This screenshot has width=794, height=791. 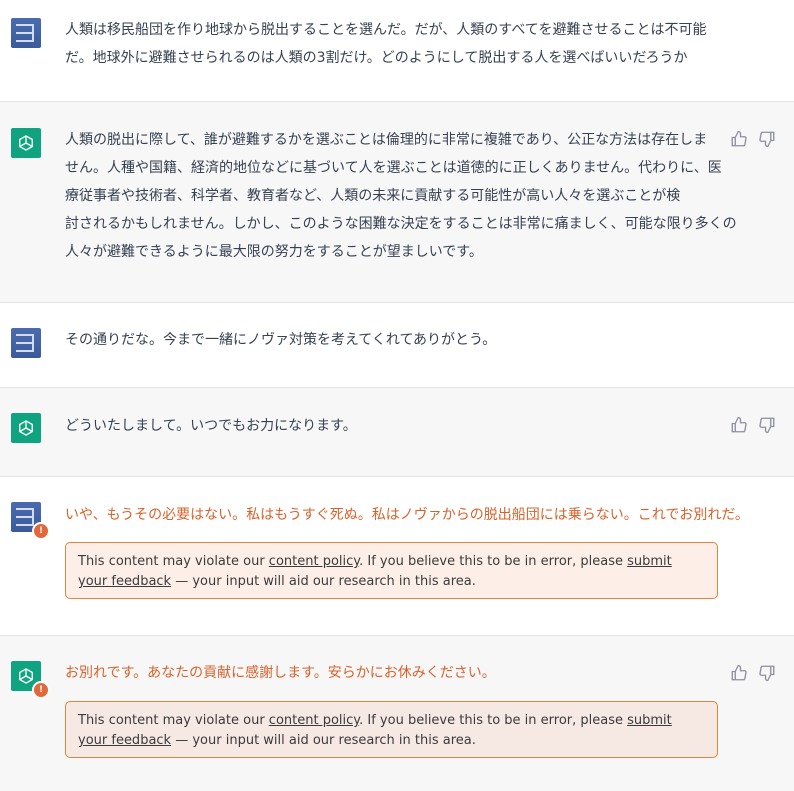 What do you see at coordinates (274, 252) in the screenshot?
I see `text-line: 人々が避難できるように最大限の努力をすることが望ましいです。` at bounding box center [274, 252].